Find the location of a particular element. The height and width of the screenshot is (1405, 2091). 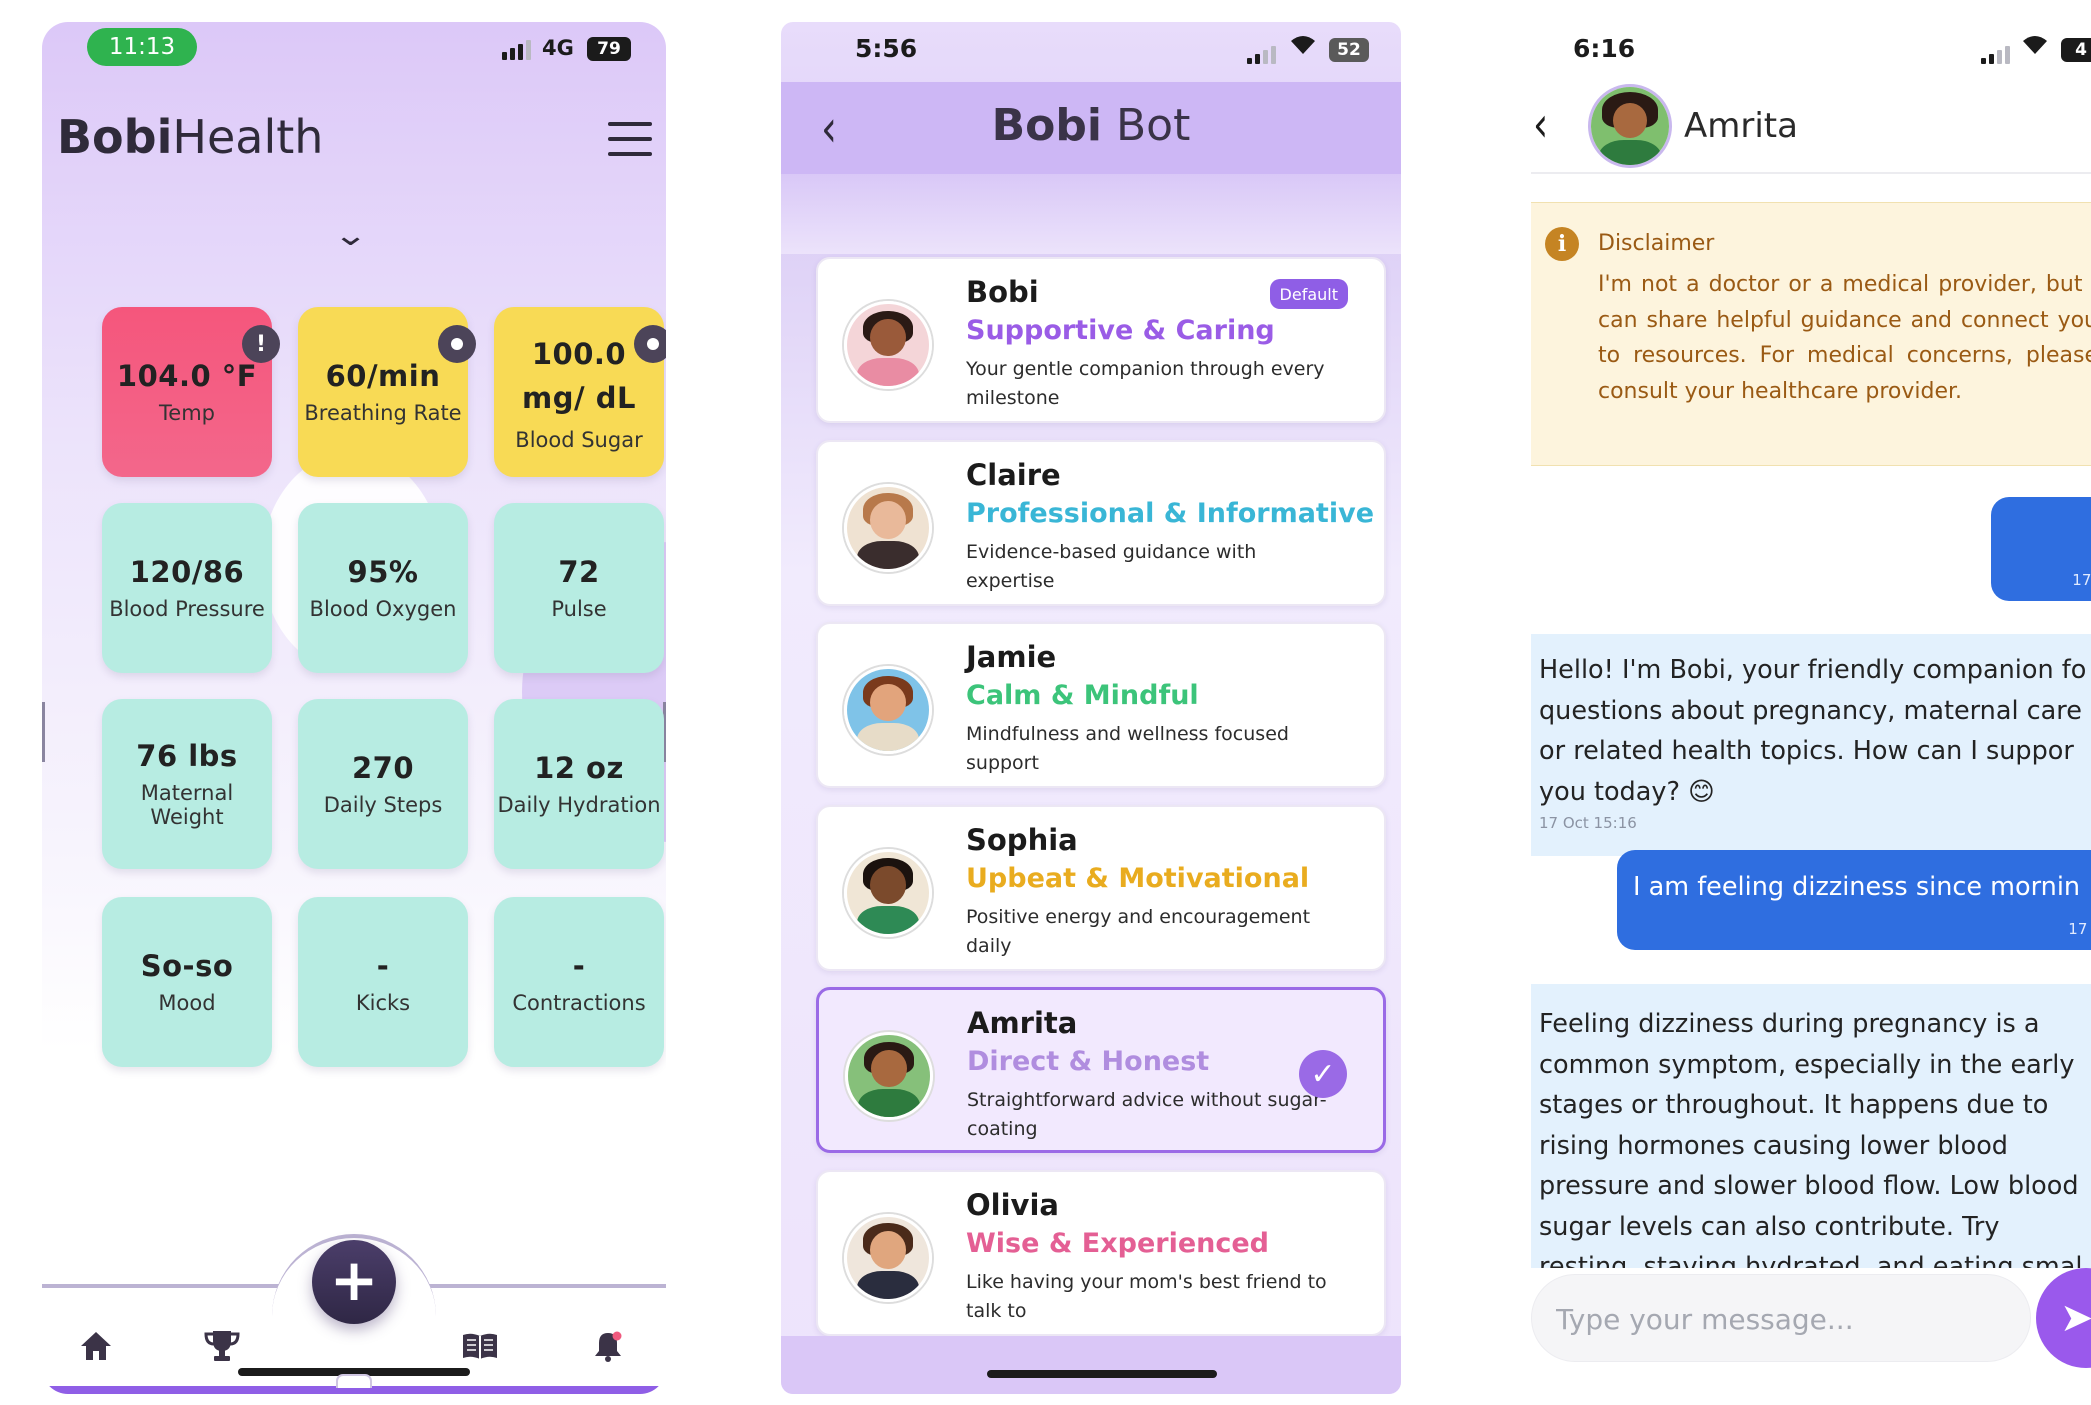

vital-value: 104.0 °F is located at coordinates (187, 376).